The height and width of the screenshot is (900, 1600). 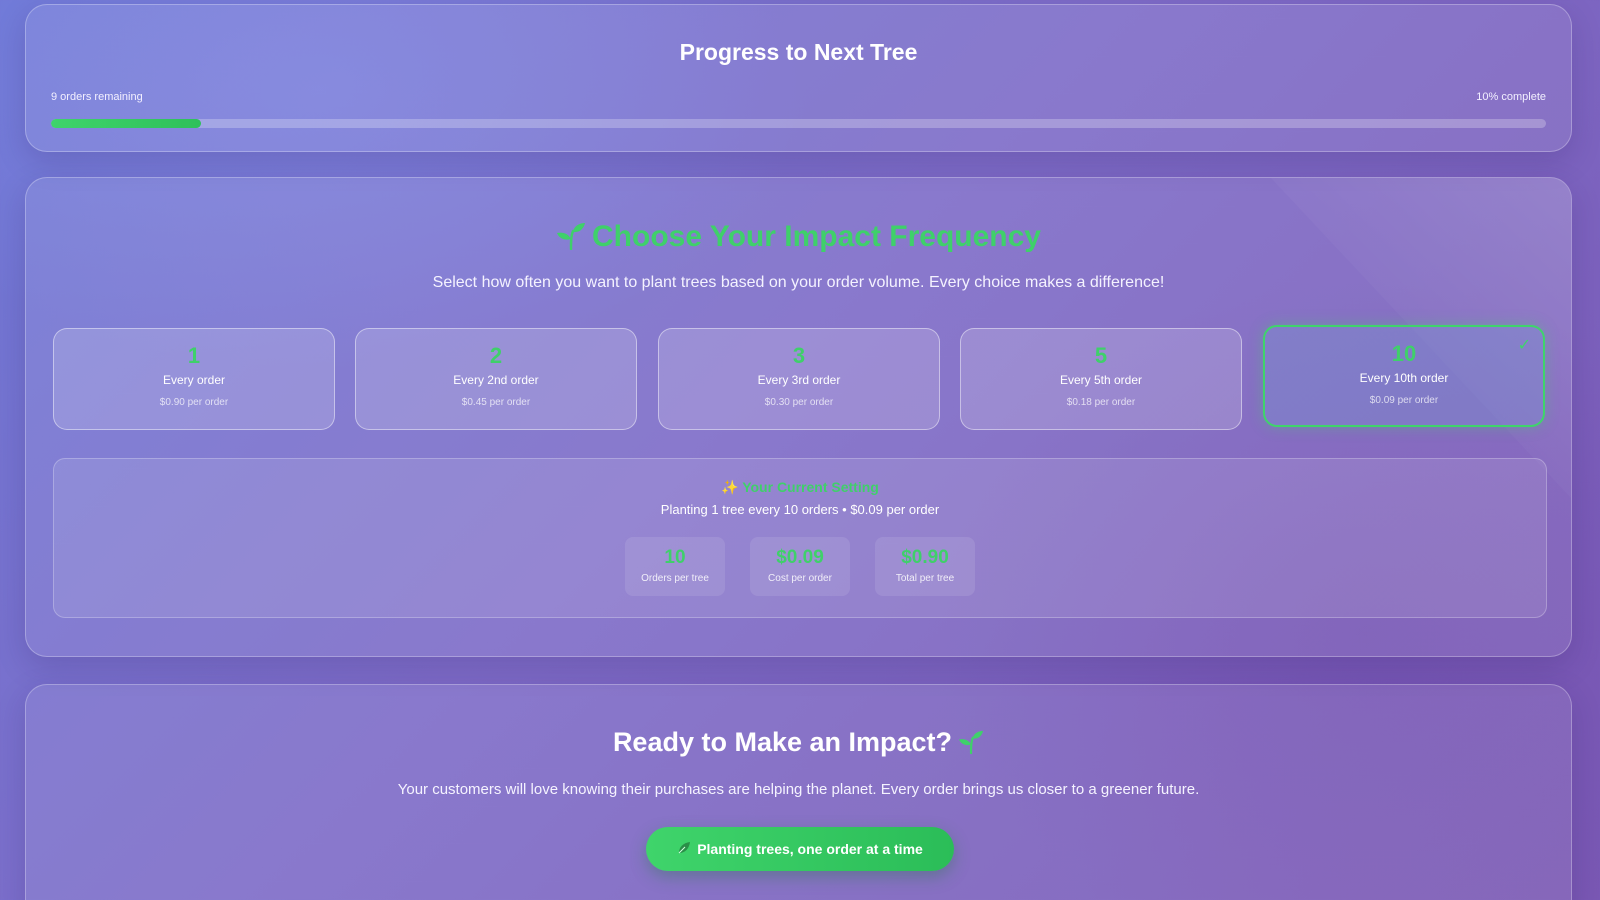 I want to click on stat-orders-per-tree: 10 Orders per tree, so click(x=675, y=566).